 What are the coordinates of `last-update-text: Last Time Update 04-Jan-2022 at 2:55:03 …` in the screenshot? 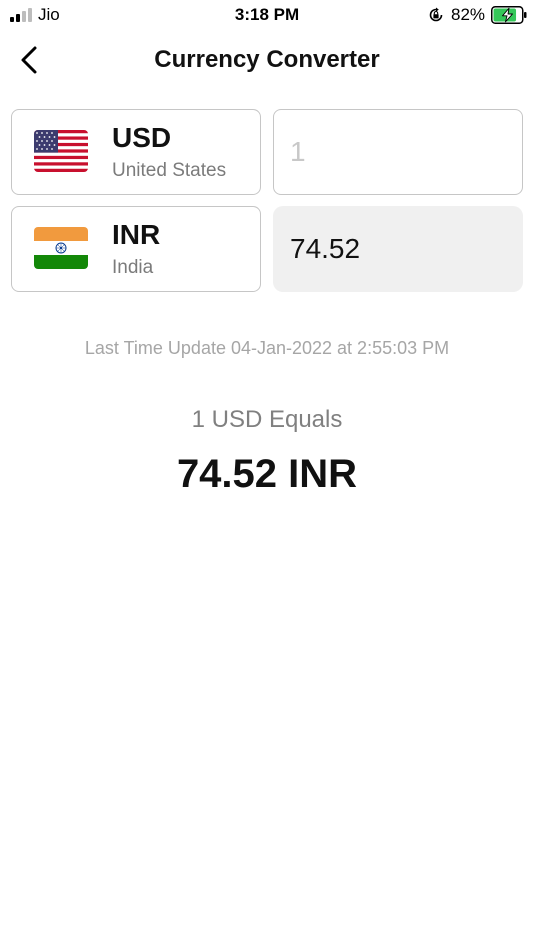 It's located at (267, 348).